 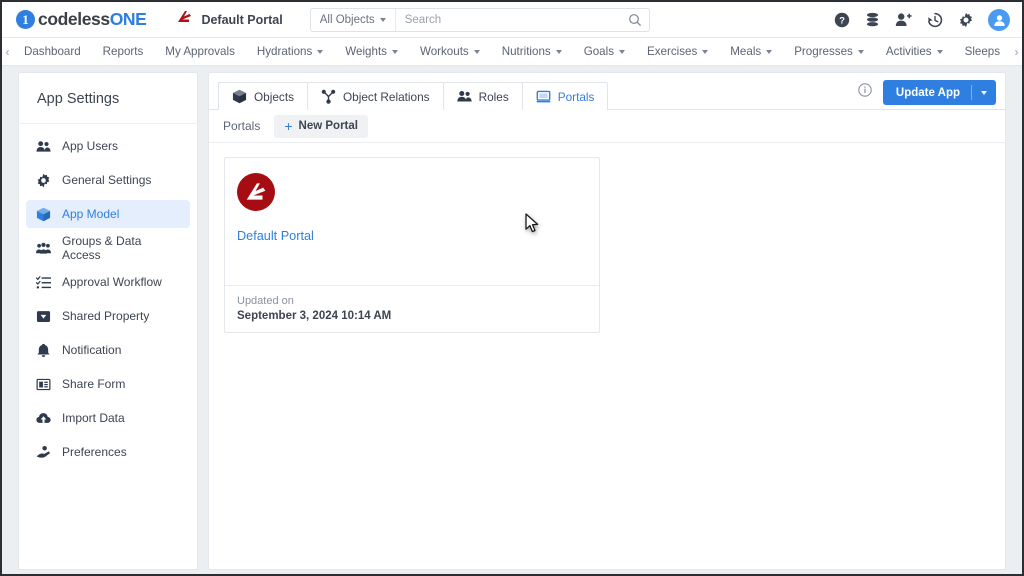 I want to click on checklist-icon, so click(x=43, y=282).